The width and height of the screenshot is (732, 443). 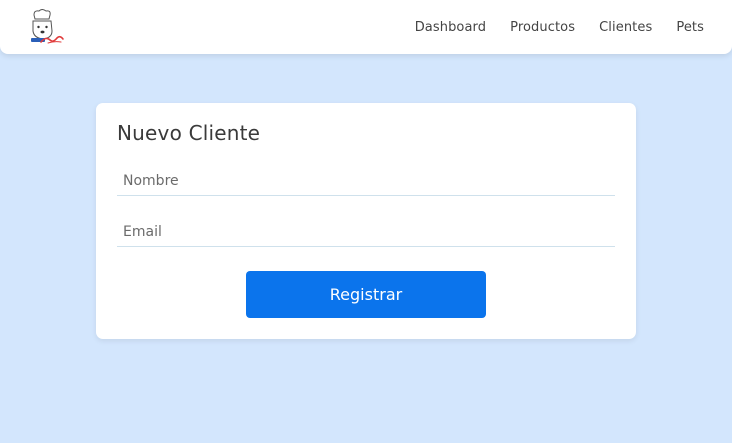 I want to click on nav-links: Dashboard Productos Clientes Pets, so click(x=559, y=27).